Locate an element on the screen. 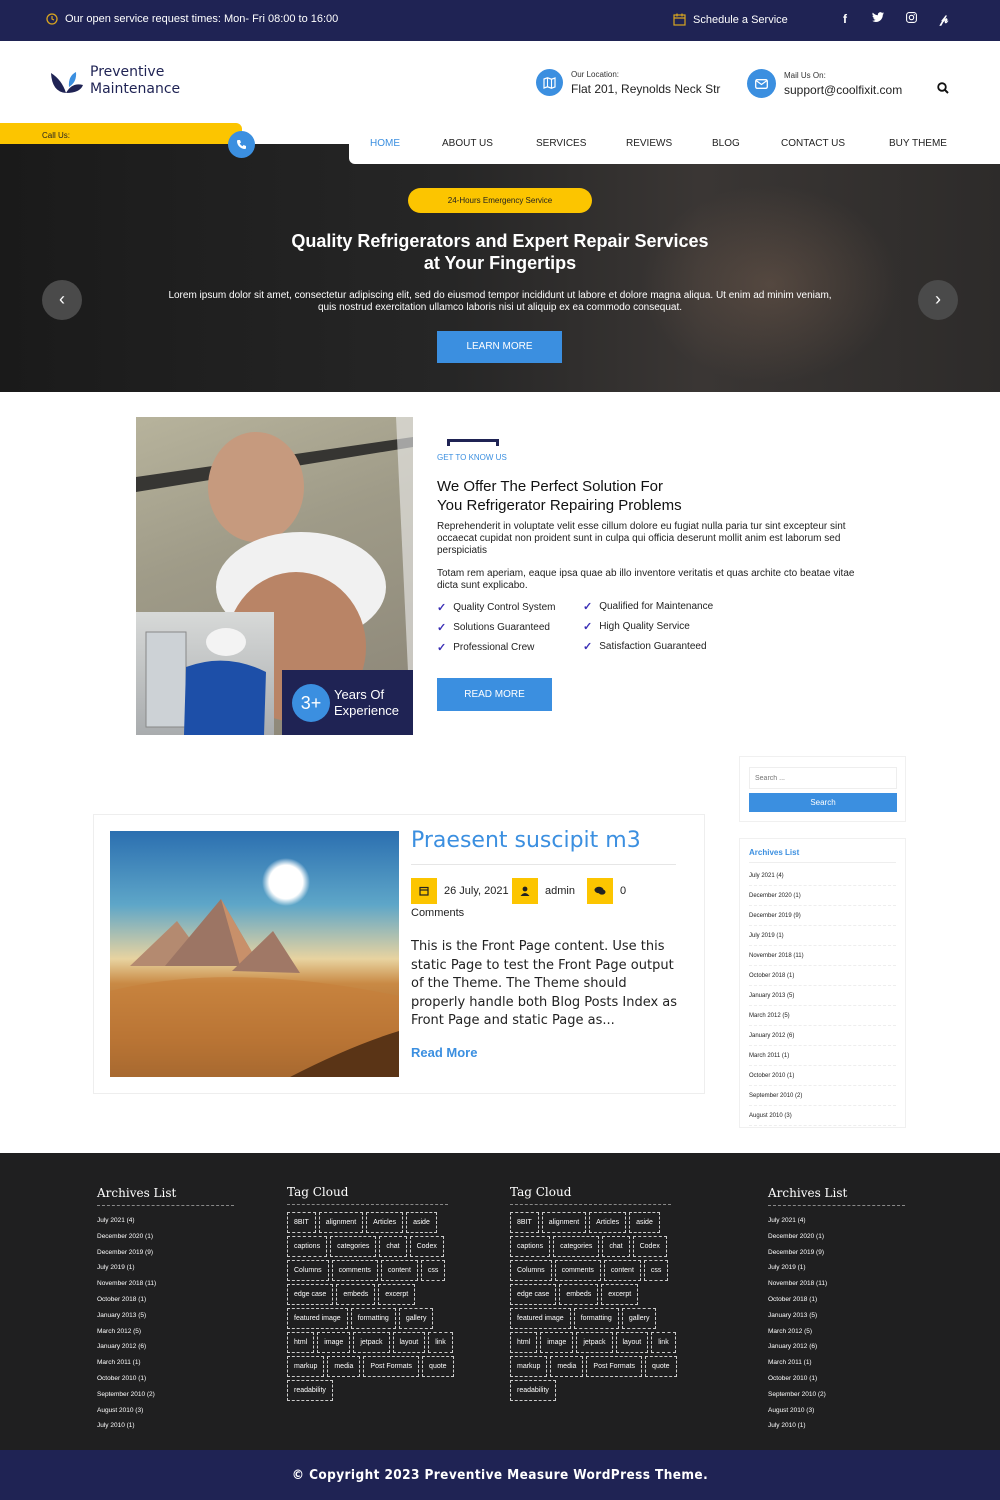 This screenshot has height=1500, width=1000. mail-value: support@coolfixit.com is located at coordinates (843, 90).